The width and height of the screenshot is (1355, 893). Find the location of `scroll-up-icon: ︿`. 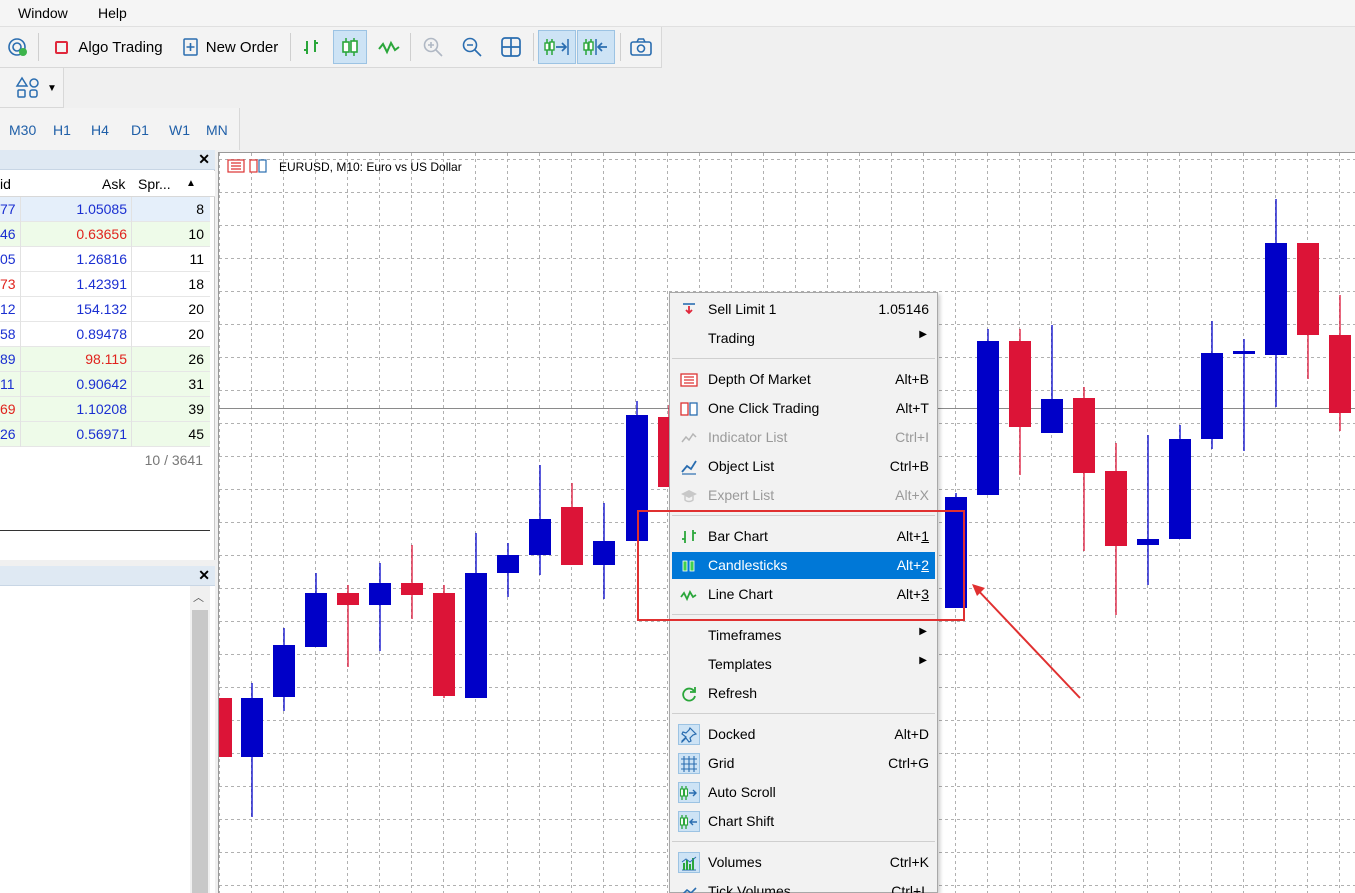

scroll-up-icon: ︿ is located at coordinates (198, 597).